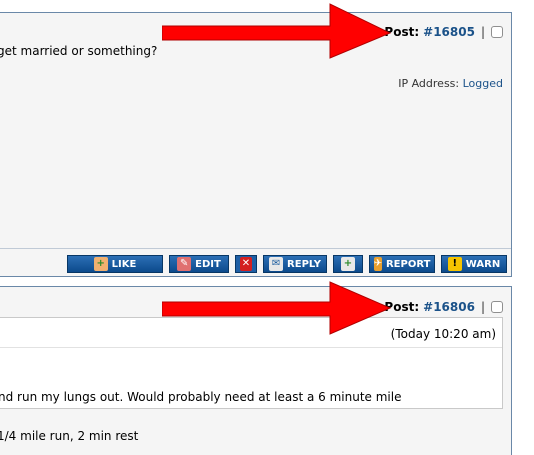 The image size is (534, 455). I want to click on warn-button: ! WARN, so click(474, 264).